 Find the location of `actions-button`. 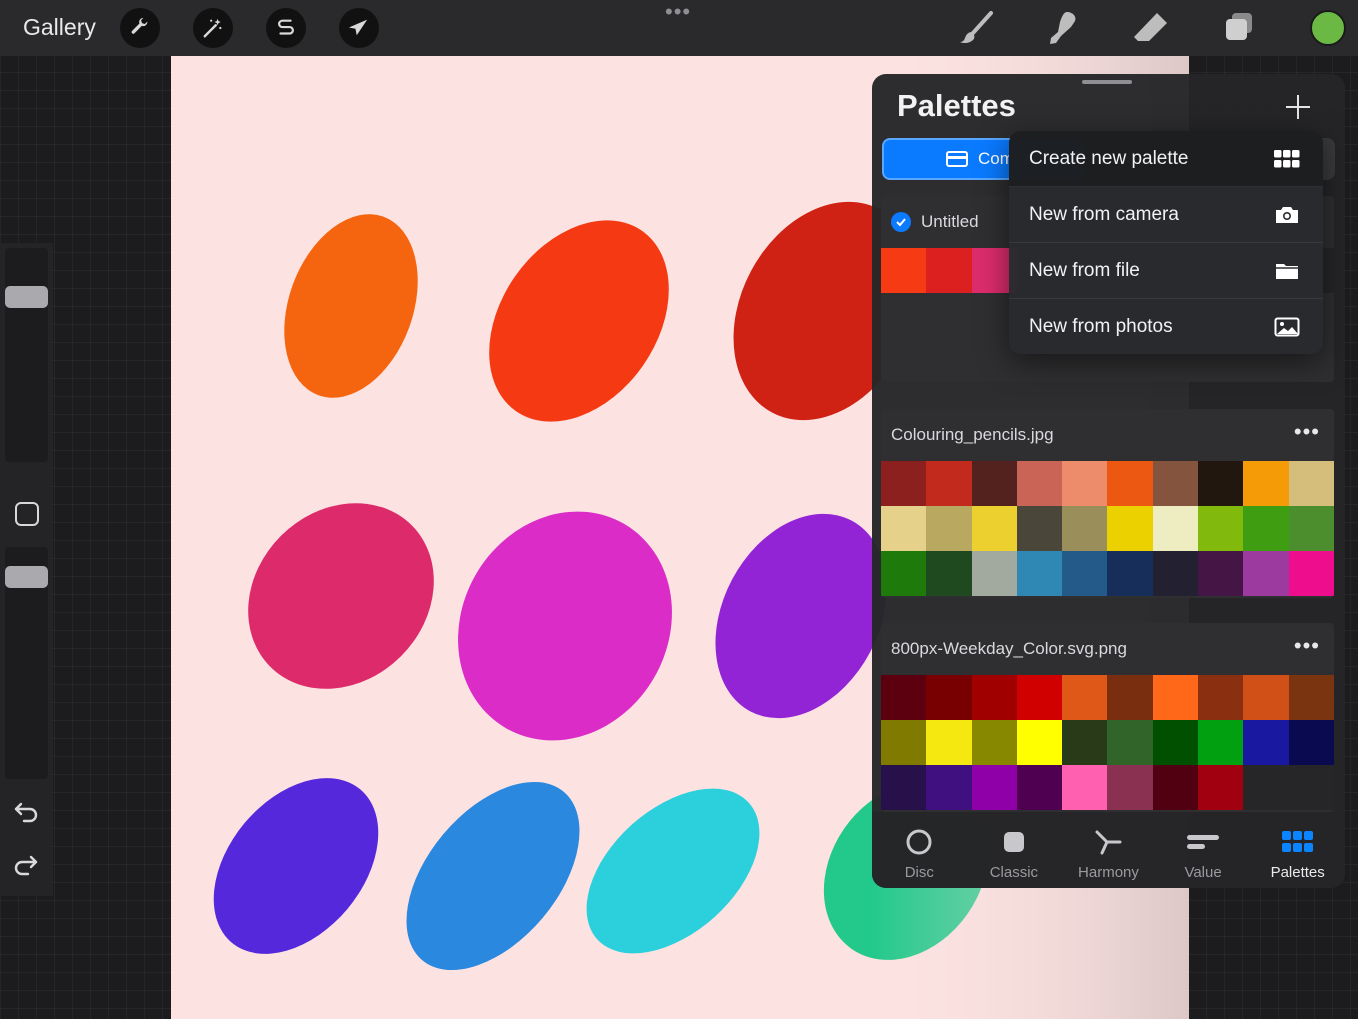

actions-button is located at coordinates (140, 28).